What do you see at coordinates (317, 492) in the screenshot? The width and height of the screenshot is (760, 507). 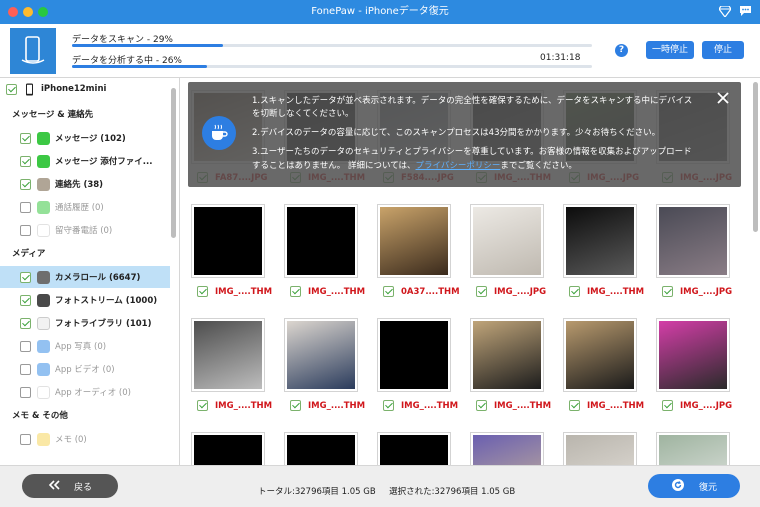 I see `total-count: トータル:32796項目 1.05 GB` at bounding box center [317, 492].